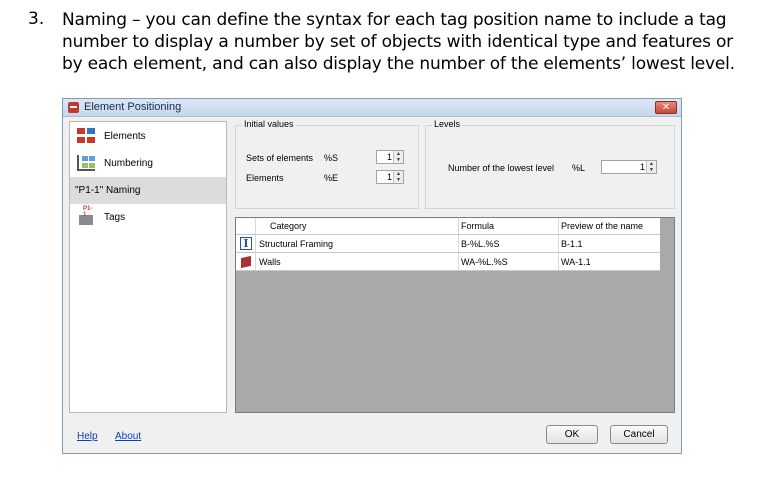 This screenshot has height=498, width=761. Describe the element at coordinates (666, 107) in the screenshot. I see `close-button: ✕` at that location.